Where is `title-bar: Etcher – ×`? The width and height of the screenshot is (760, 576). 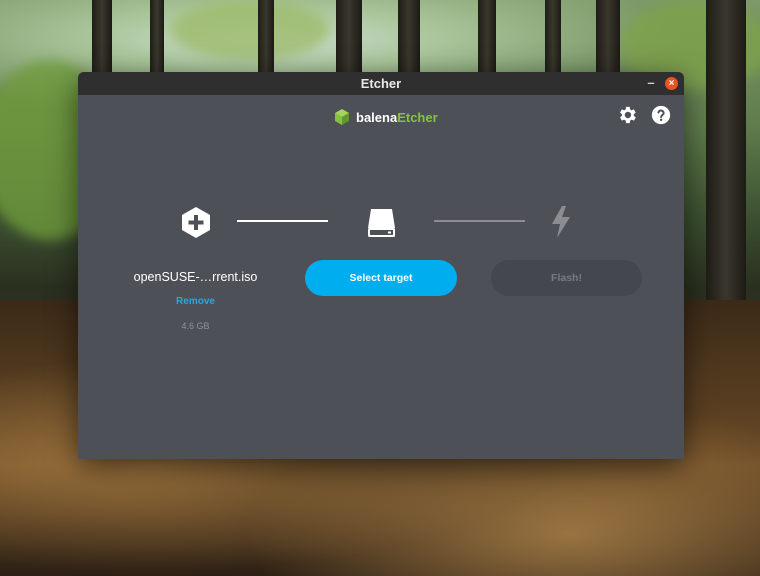
title-bar: Etcher – × is located at coordinates (381, 83).